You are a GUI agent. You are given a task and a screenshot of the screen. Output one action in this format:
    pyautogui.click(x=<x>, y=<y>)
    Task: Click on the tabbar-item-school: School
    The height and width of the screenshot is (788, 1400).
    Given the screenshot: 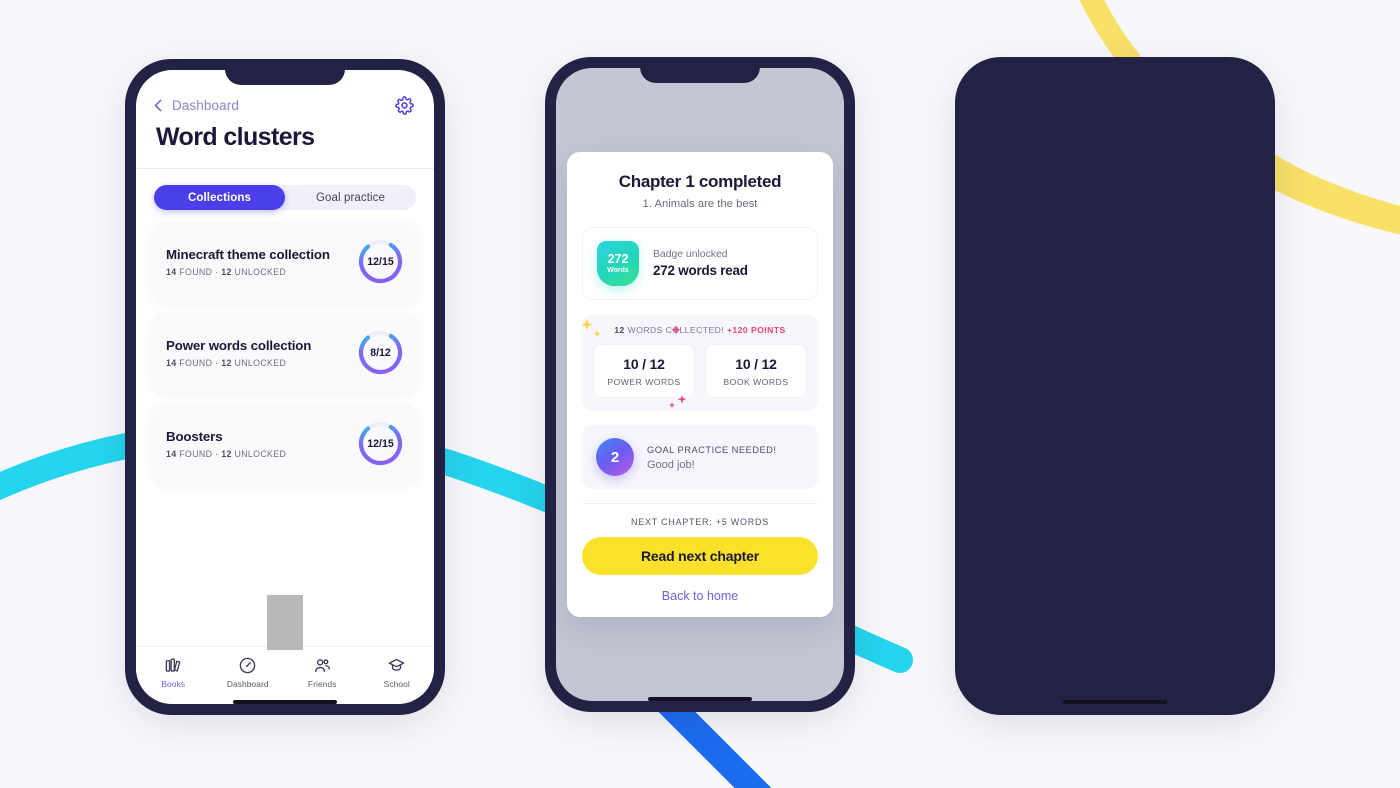 What is the action you would take?
    pyautogui.click(x=397, y=672)
    